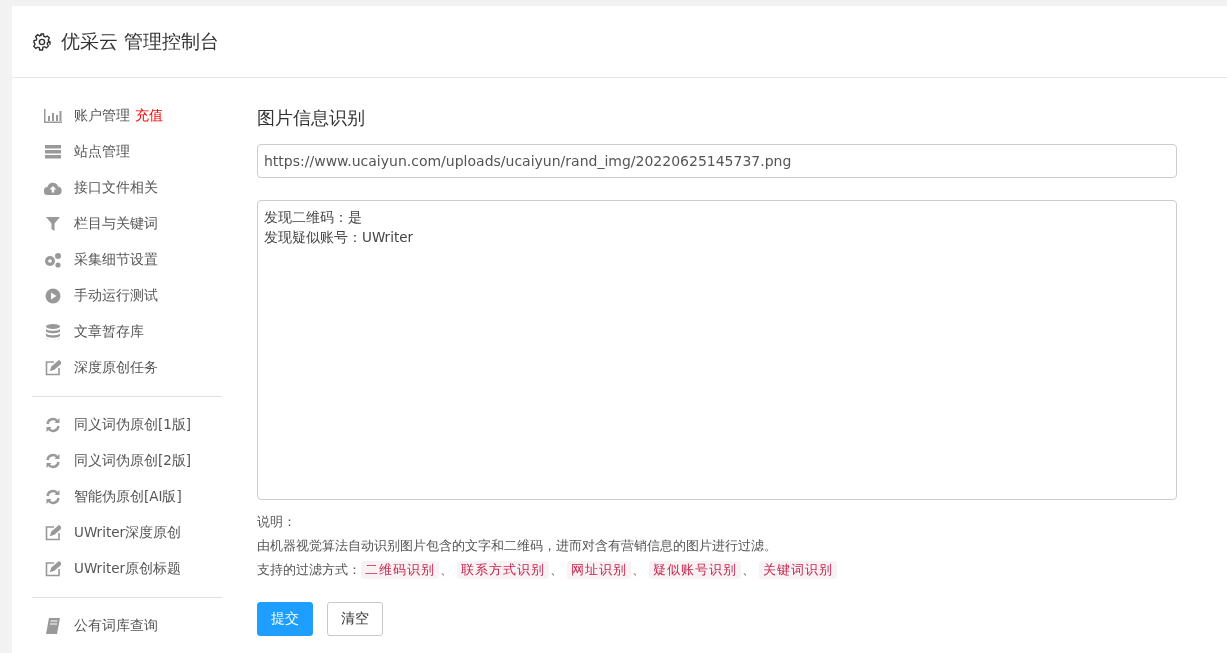  I want to click on page-heading: 图片信息识别, so click(311, 118).